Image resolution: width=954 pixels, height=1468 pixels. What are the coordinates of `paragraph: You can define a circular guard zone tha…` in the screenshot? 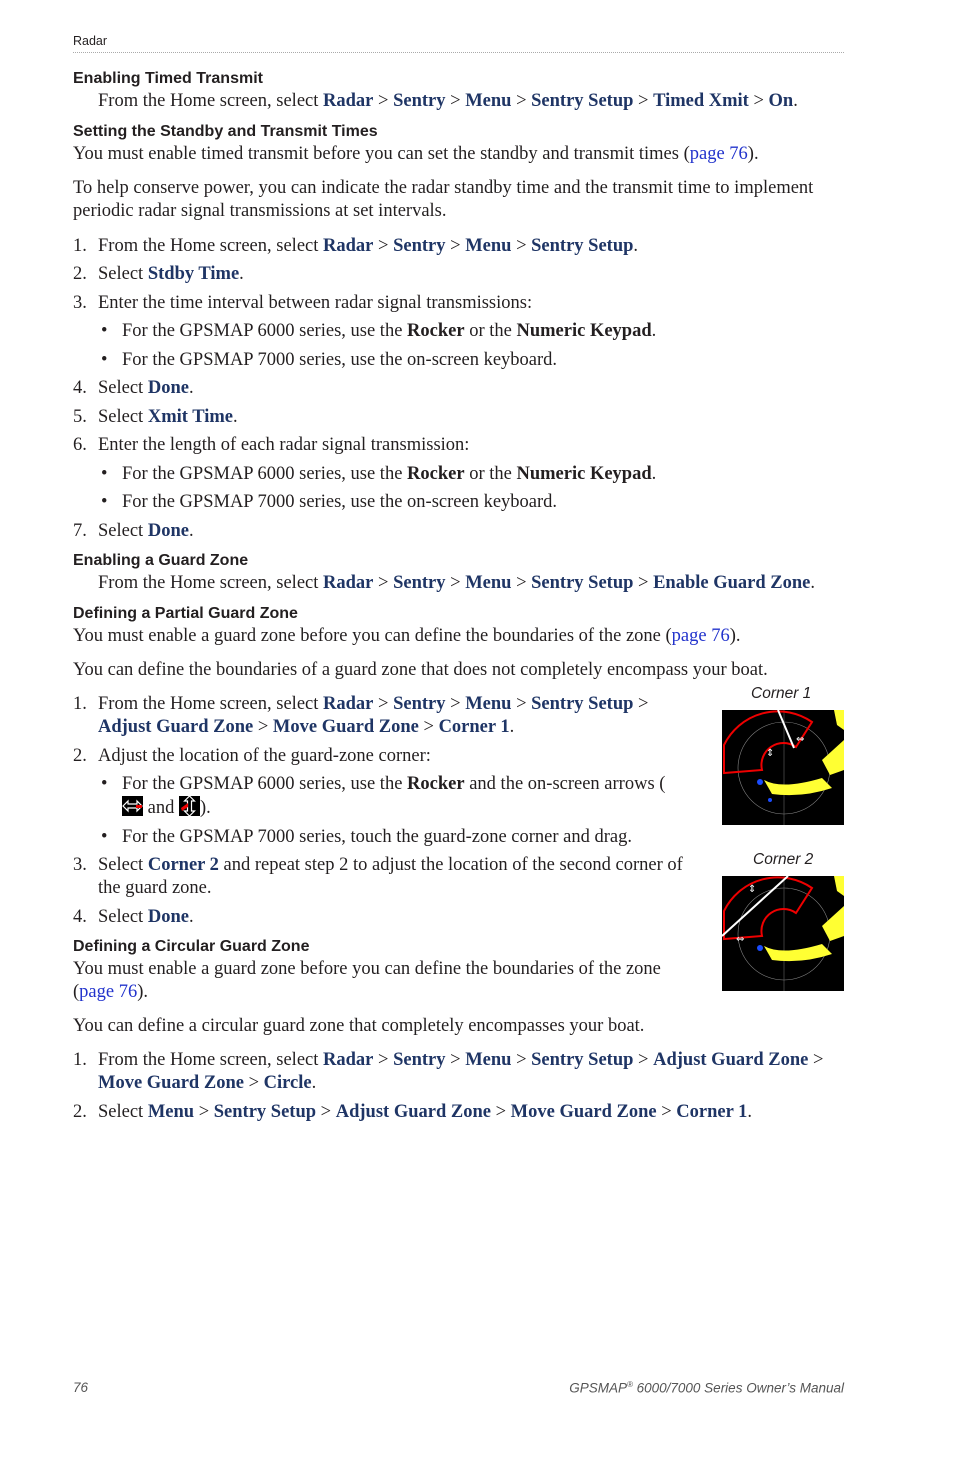 It's located at (359, 1025).